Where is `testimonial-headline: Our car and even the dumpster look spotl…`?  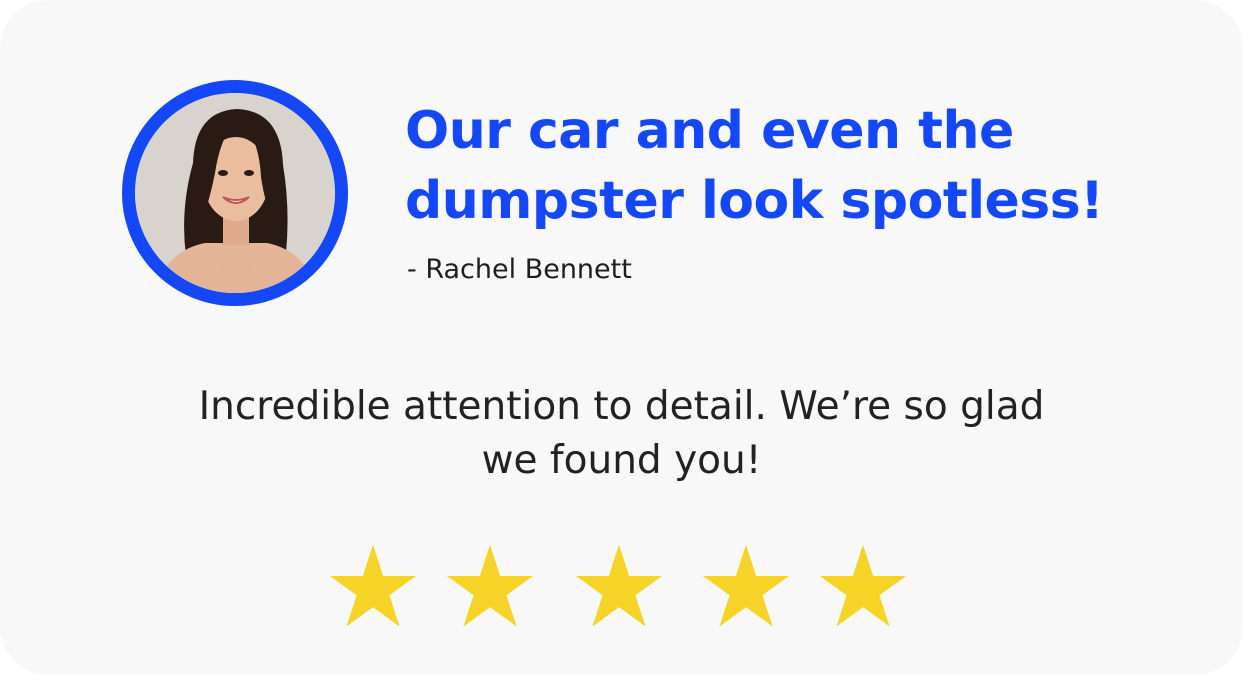
testimonial-headline: Our car and even the dumpster look spotl… is located at coordinates (805, 166).